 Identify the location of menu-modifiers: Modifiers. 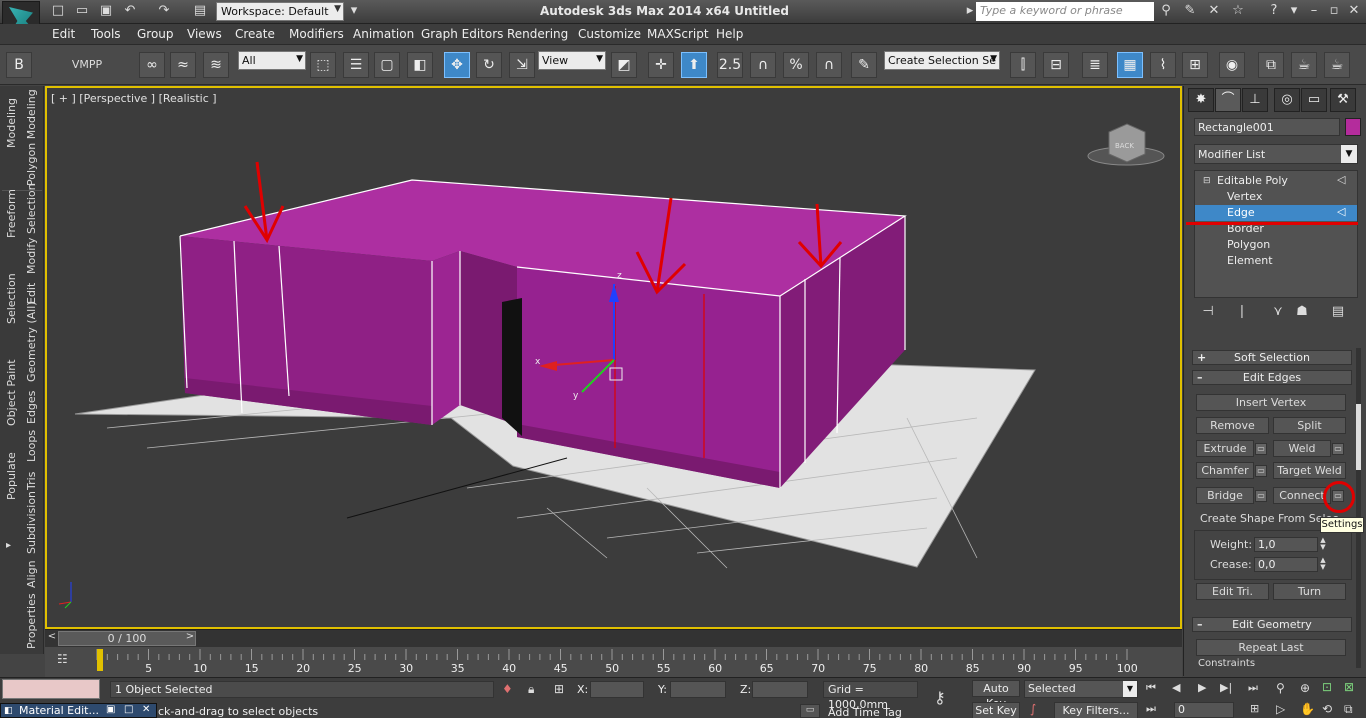
(316, 34).